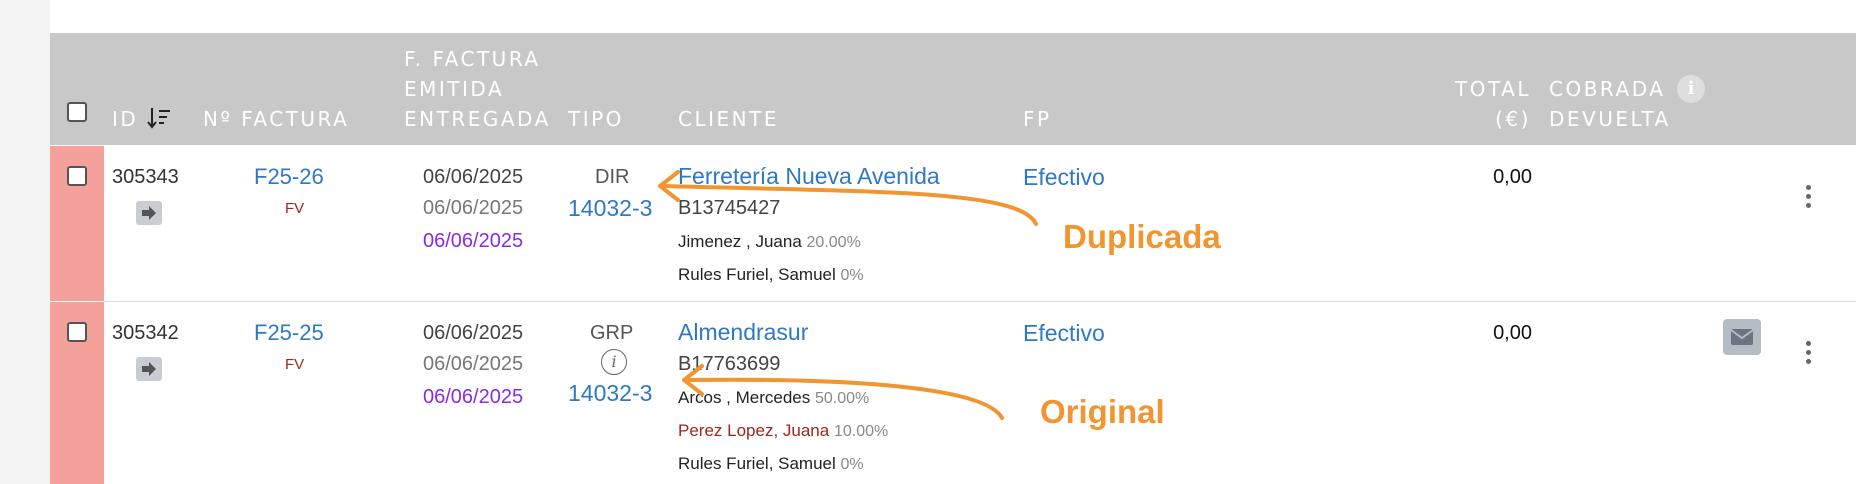 The height and width of the screenshot is (484, 1856). I want to click on annotation-original: Original, so click(1102, 411).